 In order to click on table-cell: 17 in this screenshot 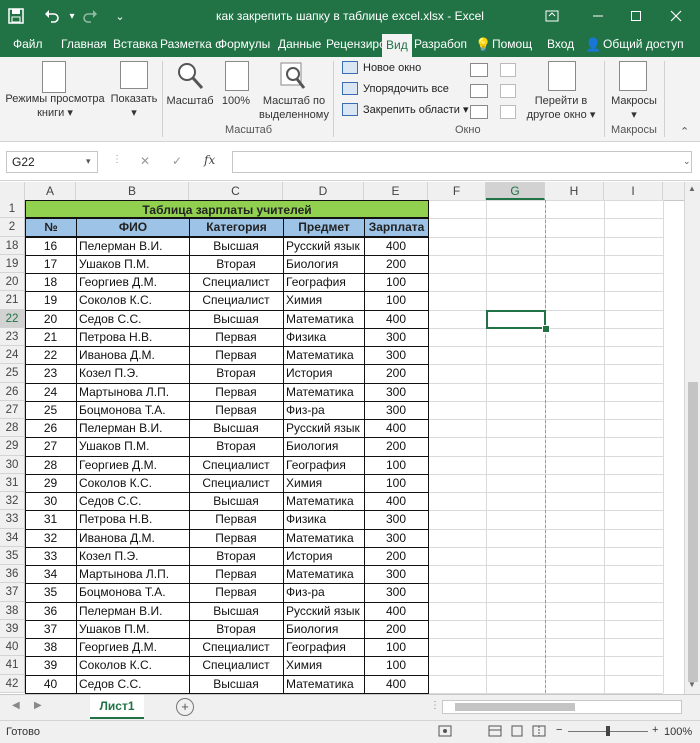, I will do `click(50, 264)`.